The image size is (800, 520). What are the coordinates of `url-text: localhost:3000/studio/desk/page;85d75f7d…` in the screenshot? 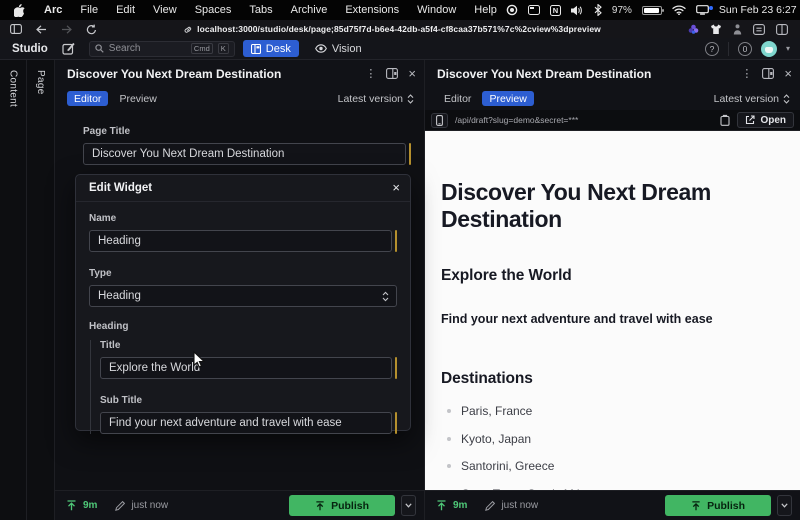 It's located at (399, 29).